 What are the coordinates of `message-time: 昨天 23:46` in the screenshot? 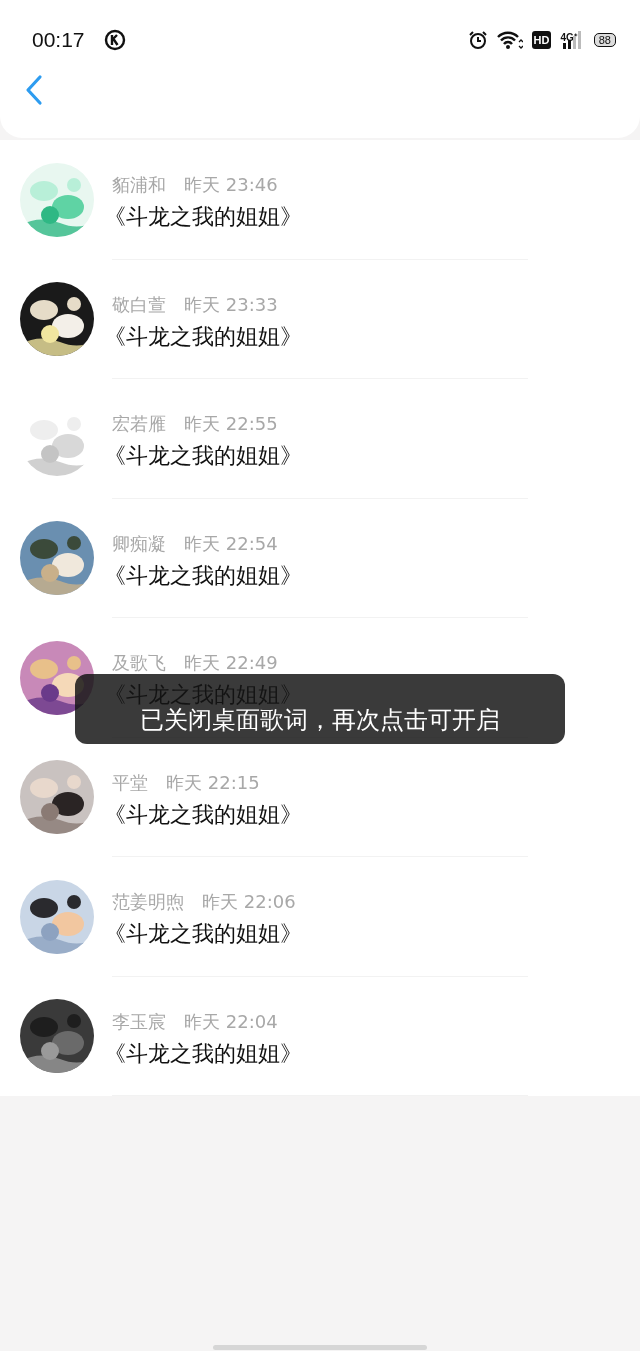 It's located at (231, 185).